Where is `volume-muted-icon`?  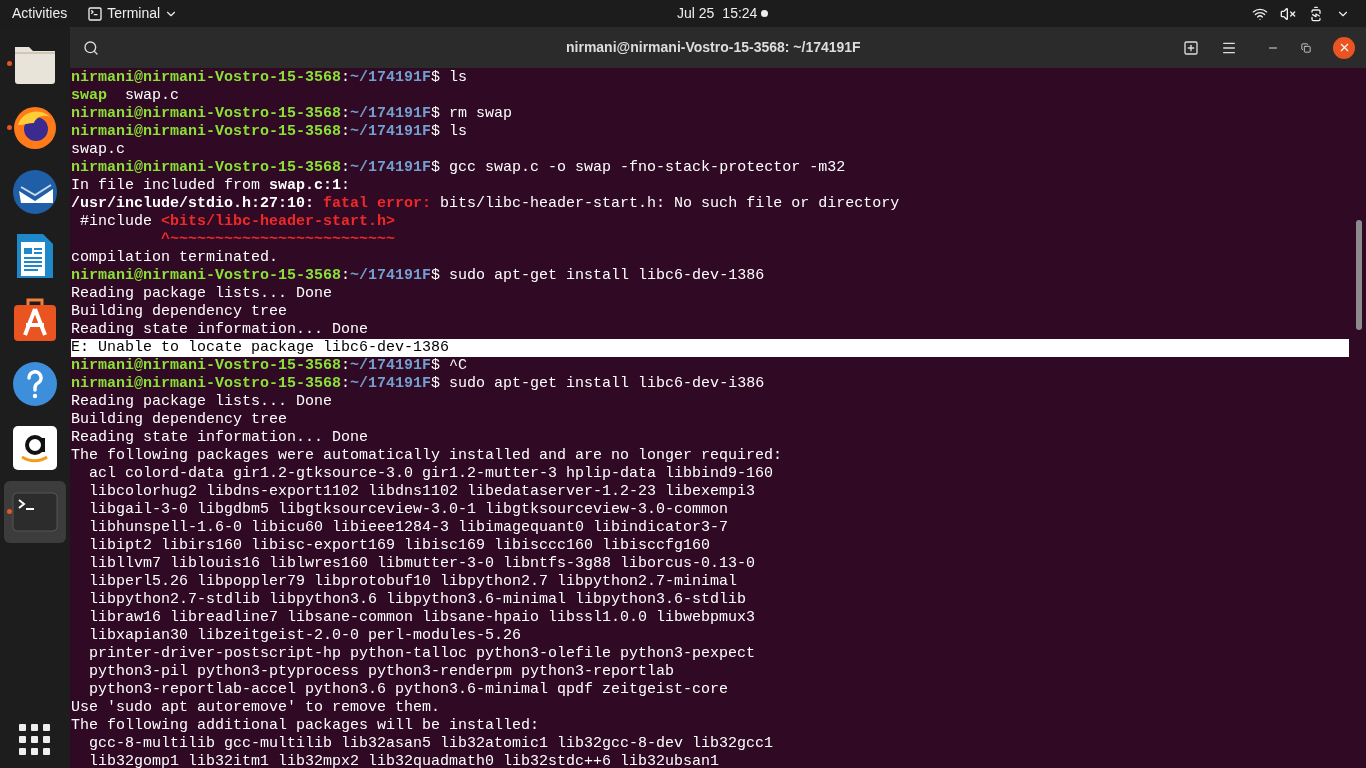 volume-muted-icon is located at coordinates (1288, 13).